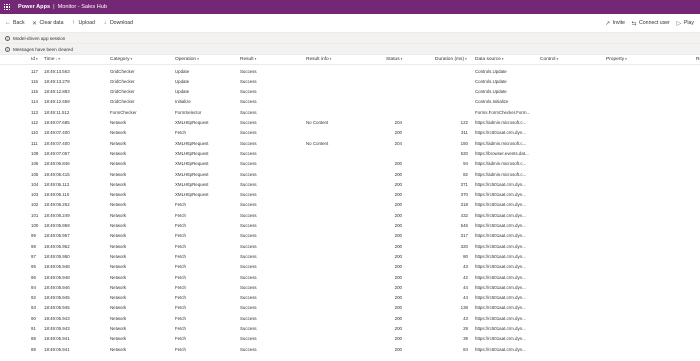  I want to click on cell-duration: 84, so click(465, 349).